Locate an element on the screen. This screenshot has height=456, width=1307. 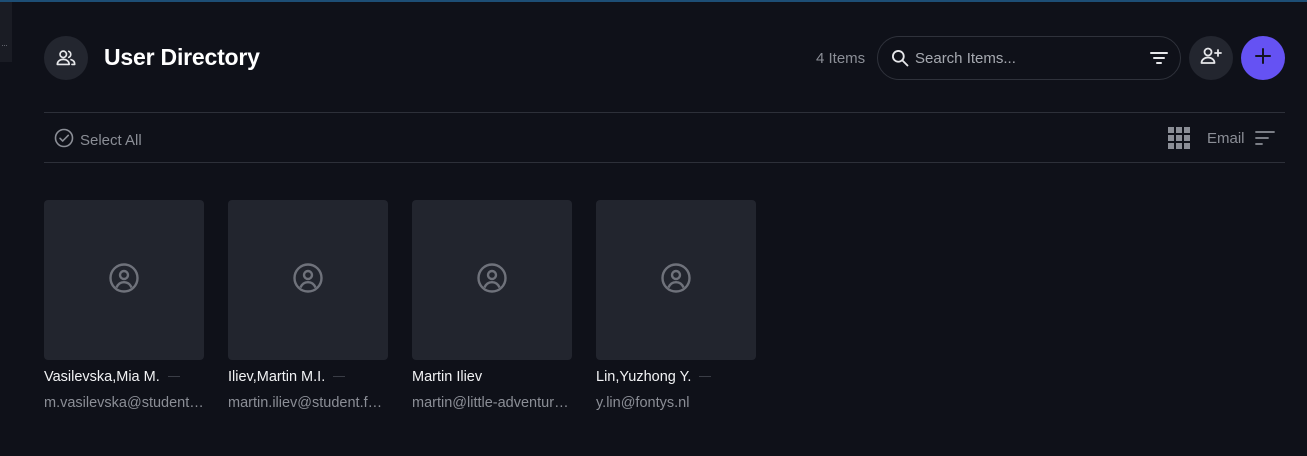
search-box is located at coordinates (1029, 58).